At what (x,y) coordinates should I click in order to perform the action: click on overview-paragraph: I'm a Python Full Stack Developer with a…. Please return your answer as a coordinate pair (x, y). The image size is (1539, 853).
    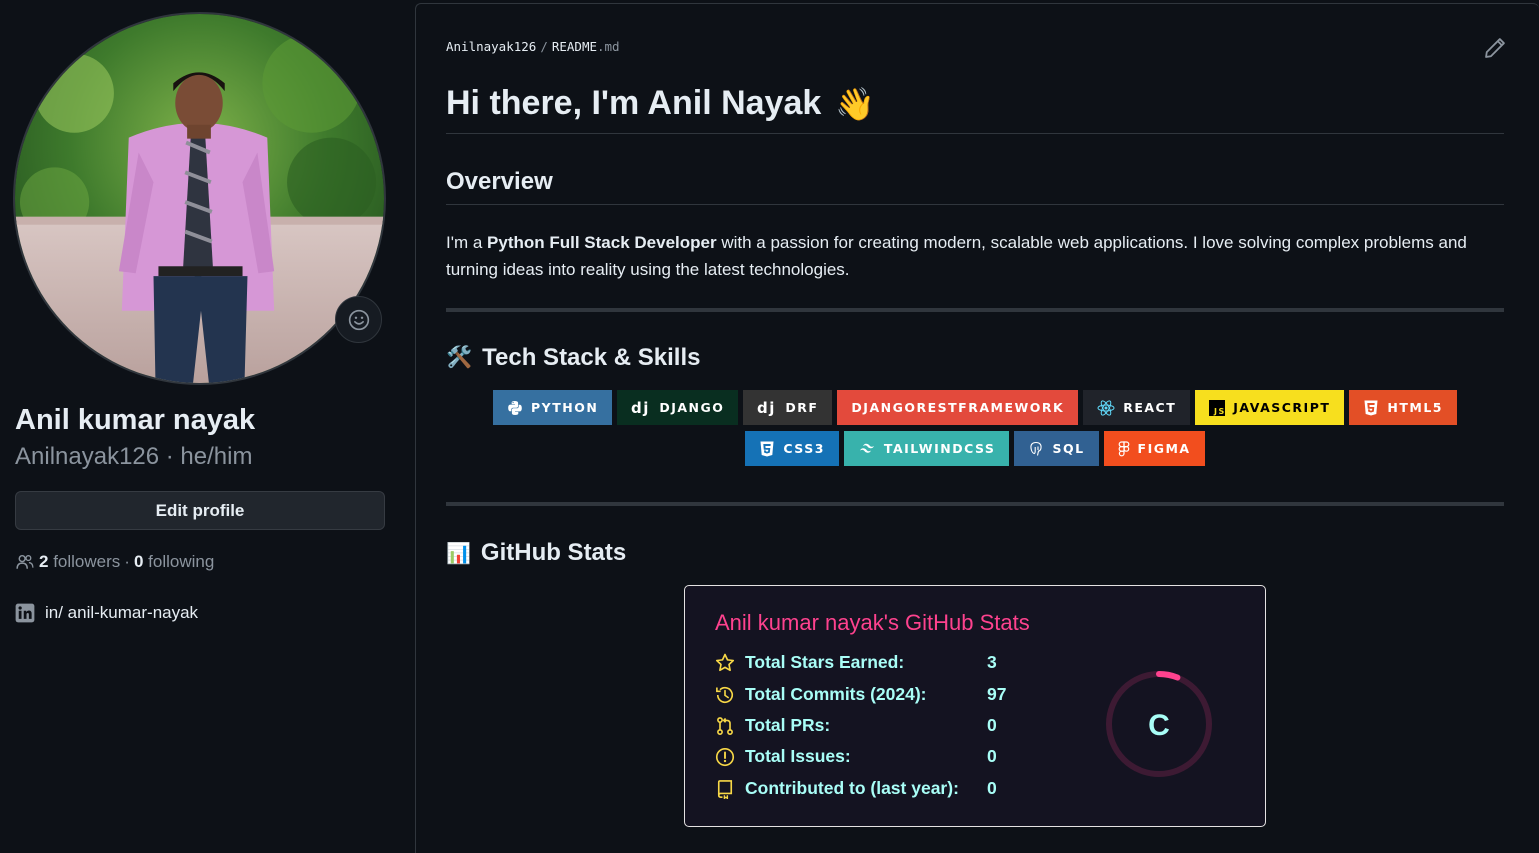
    Looking at the image, I should click on (975, 256).